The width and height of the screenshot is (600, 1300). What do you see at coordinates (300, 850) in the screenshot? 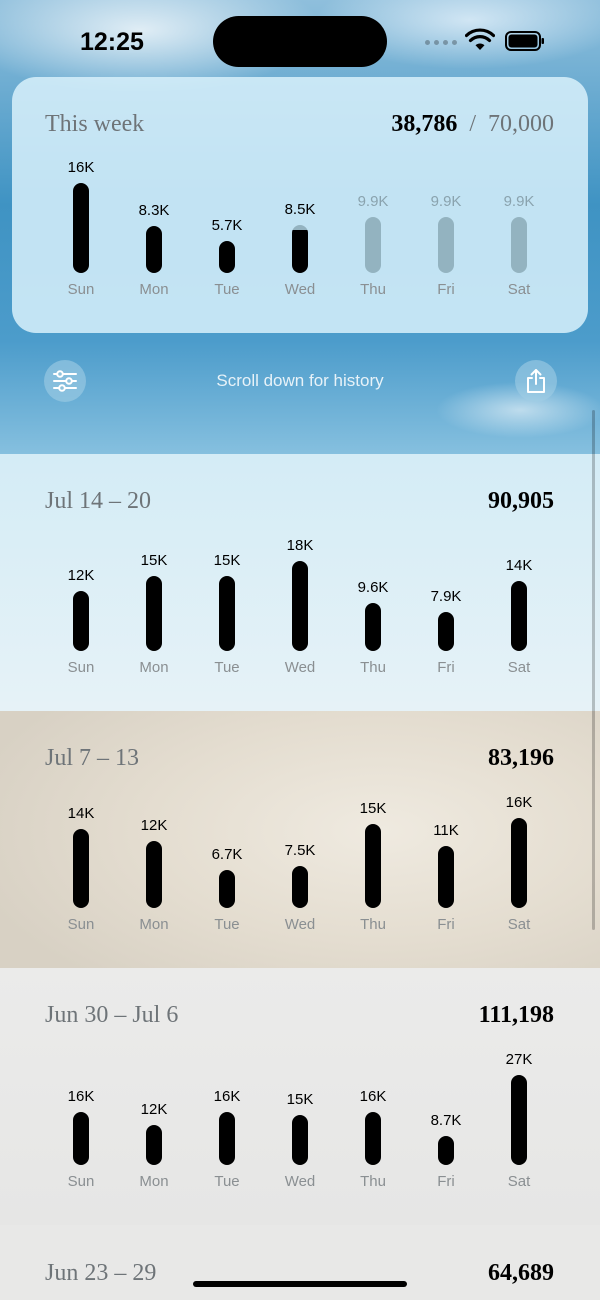
I see `bar-value-label: 7.5K` at bounding box center [300, 850].